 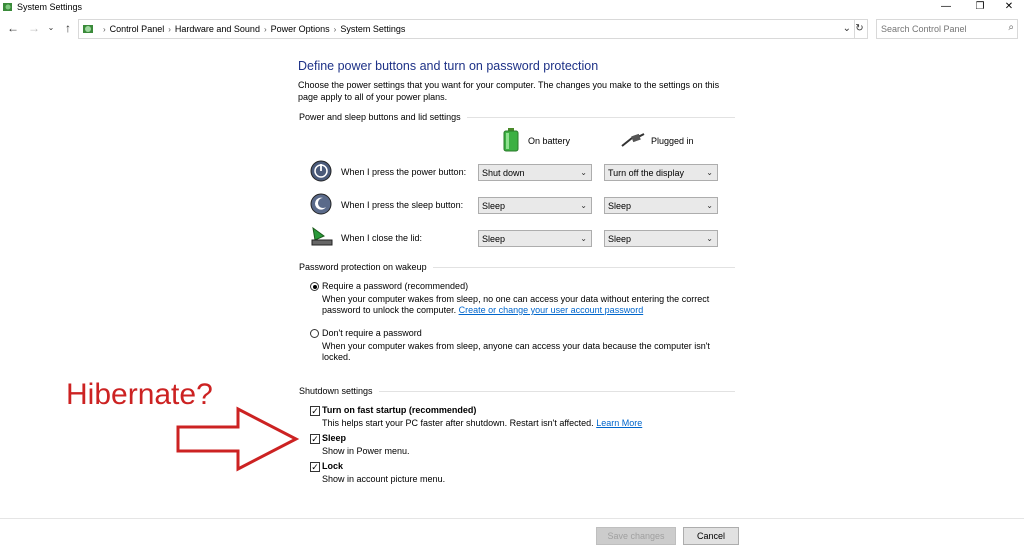 I want to click on red-arrow-icon, so click(x=238, y=439).